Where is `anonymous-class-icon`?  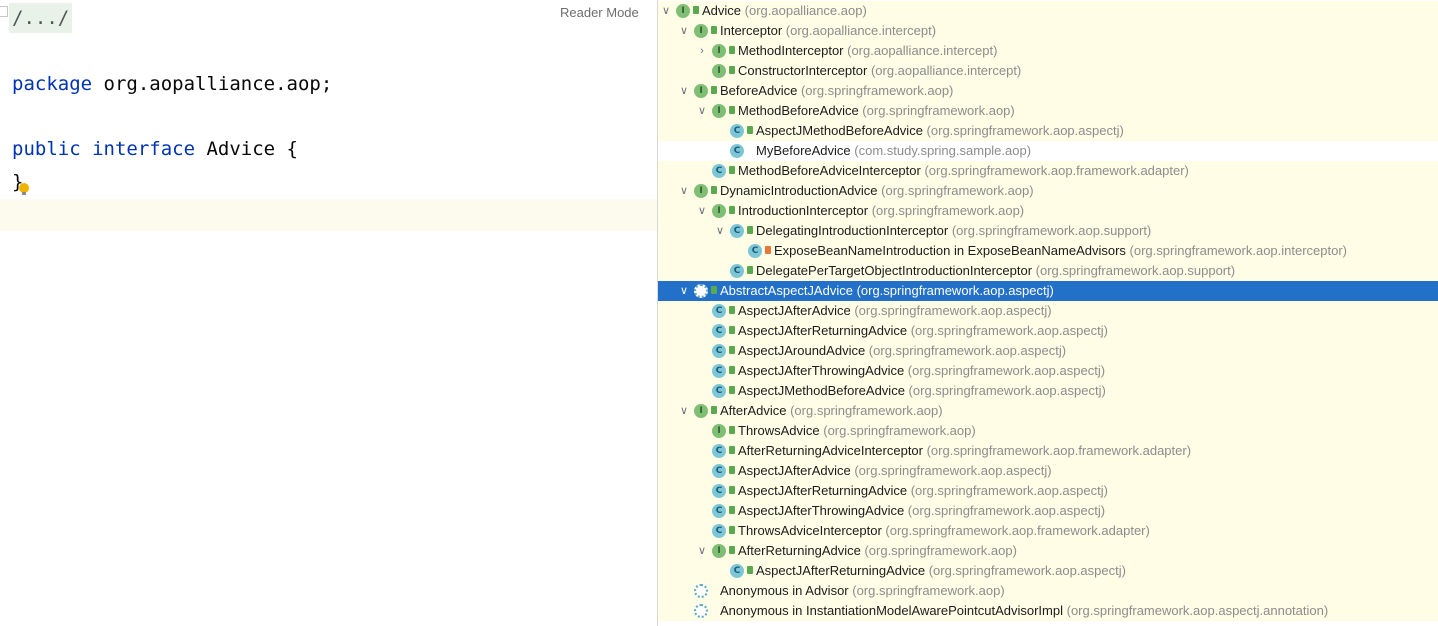 anonymous-class-icon is located at coordinates (701, 591).